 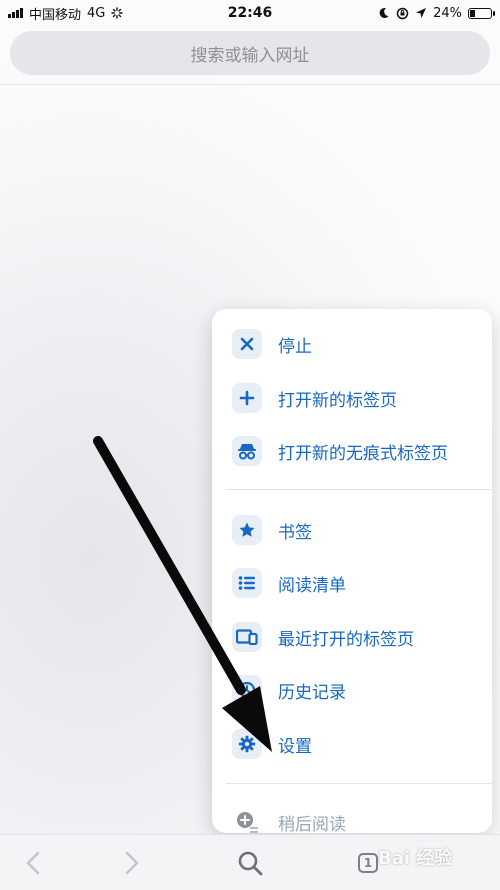 What do you see at coordinates (346, 639) in the screenshot?
I see `menu-item-label: 最近打开的标签页` at bounding box center [346, 639].